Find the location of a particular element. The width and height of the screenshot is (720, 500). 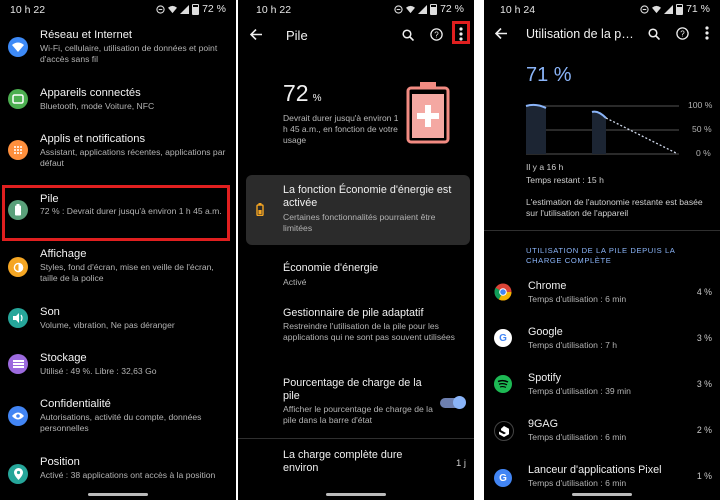

app-name: Google is located at coordinates (545, 332).